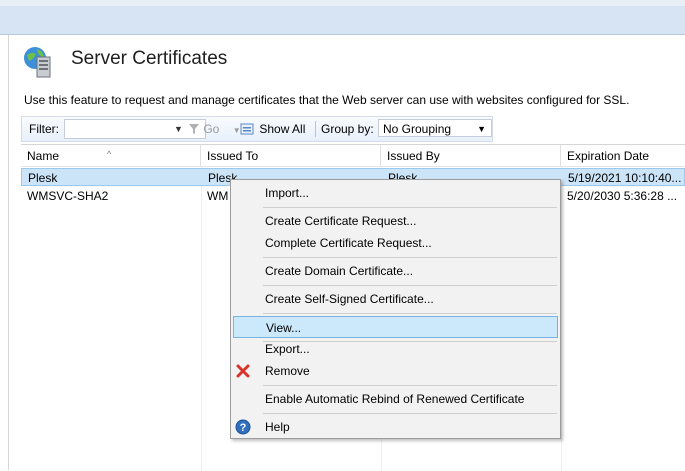 The height and width of the screenshot is (471, 685). I want to click on column-header-label: Expiration Date, so click(608, 156).